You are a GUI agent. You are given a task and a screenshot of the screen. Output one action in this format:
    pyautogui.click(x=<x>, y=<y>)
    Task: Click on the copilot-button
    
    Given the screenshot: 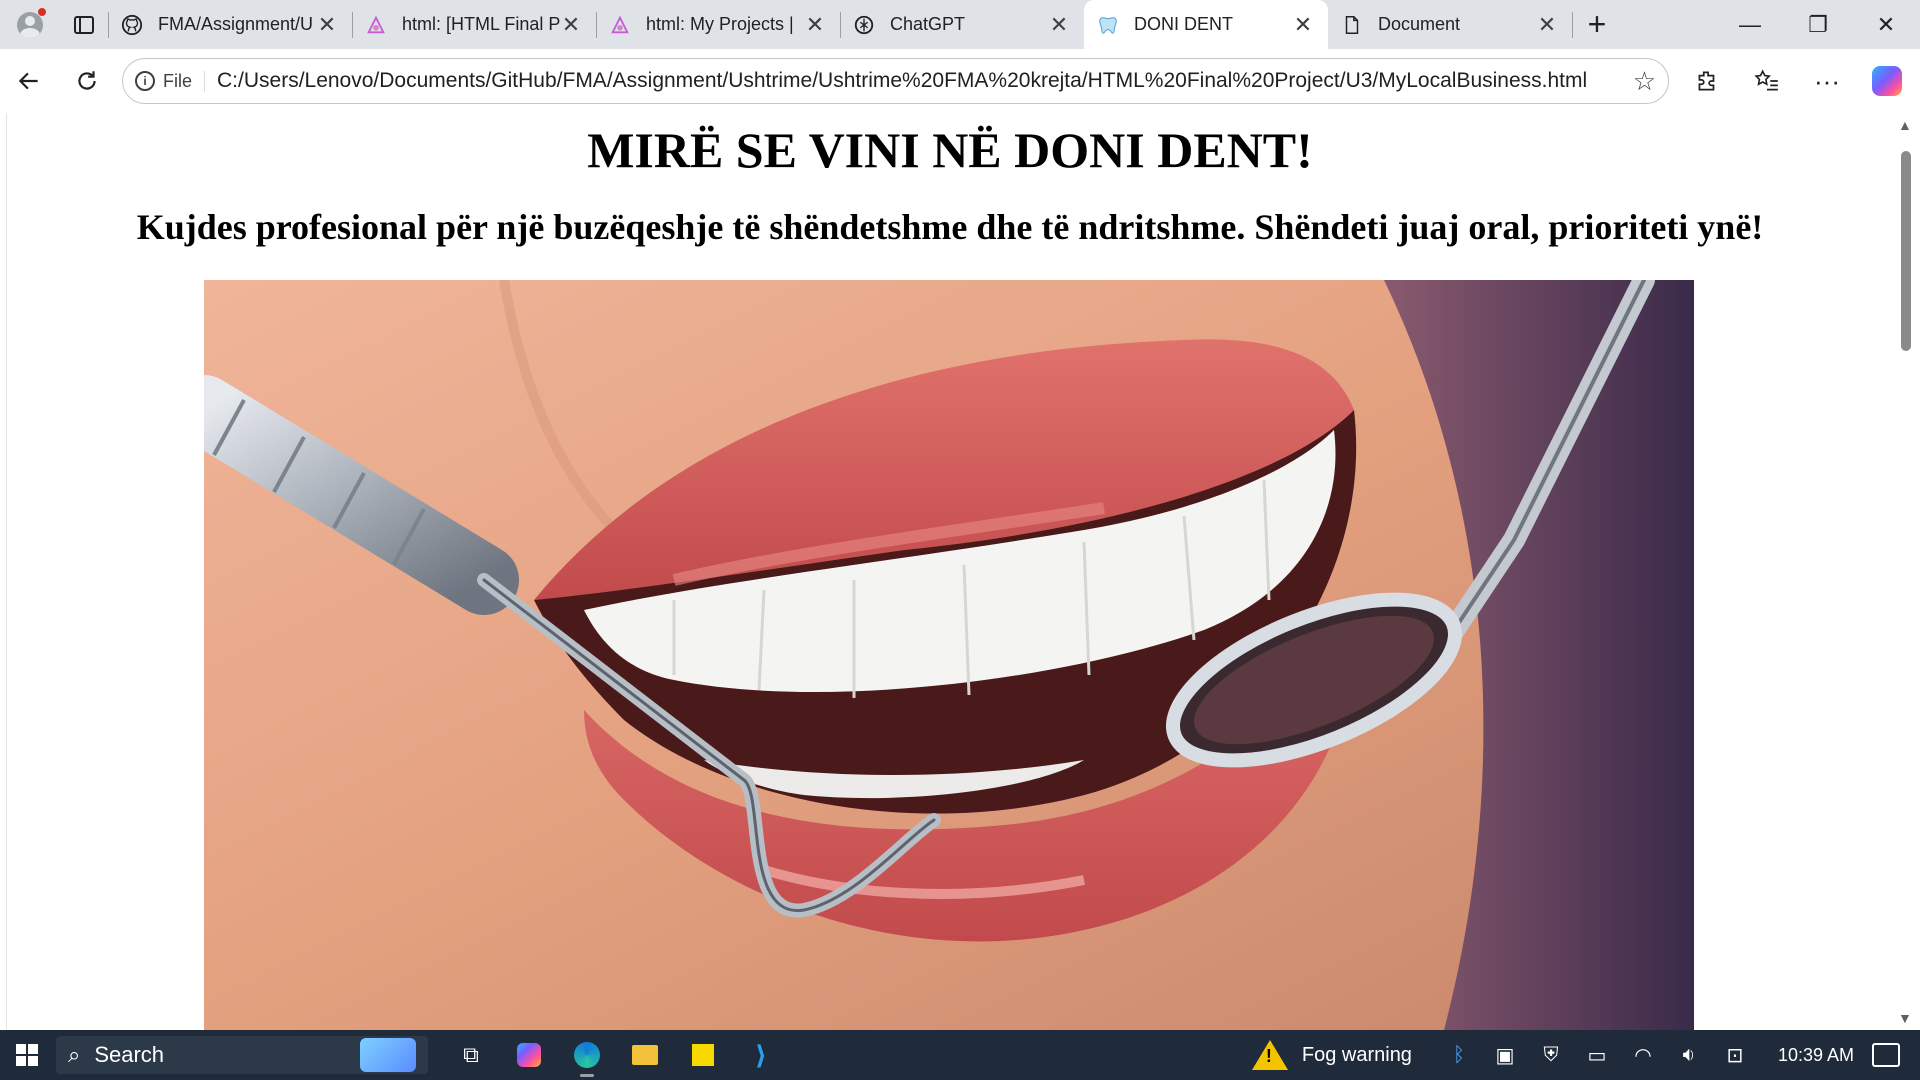 What is the action you would take?
    pyautogui.click(x=1887, y=81)
    